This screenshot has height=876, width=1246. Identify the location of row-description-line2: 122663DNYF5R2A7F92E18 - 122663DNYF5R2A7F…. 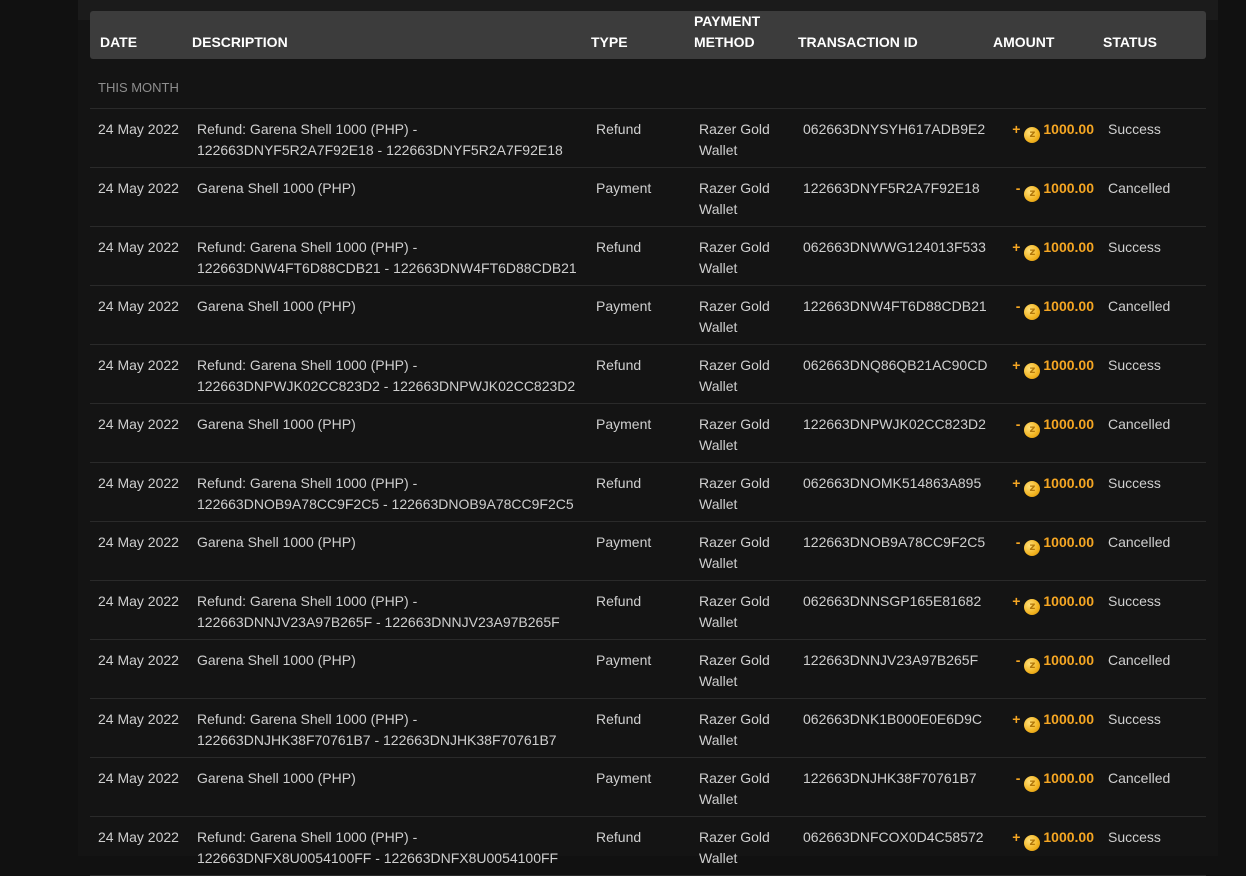
(380, 150).